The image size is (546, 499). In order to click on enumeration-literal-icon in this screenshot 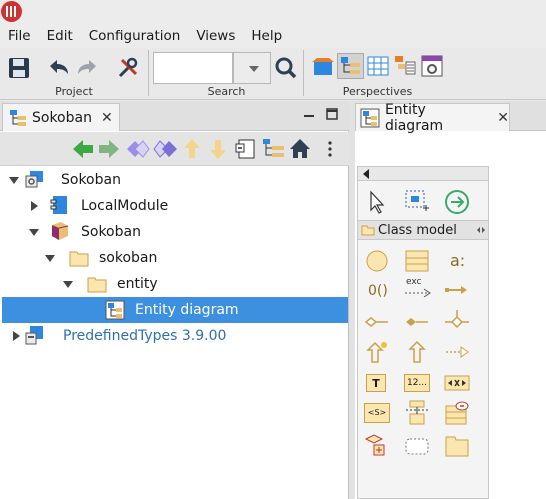, I will do `click(457, 383)`.